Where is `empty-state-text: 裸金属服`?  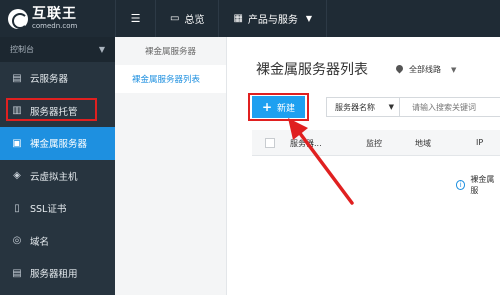
empty-state-text: 裸金属服 is located at coordinates (482, 185).